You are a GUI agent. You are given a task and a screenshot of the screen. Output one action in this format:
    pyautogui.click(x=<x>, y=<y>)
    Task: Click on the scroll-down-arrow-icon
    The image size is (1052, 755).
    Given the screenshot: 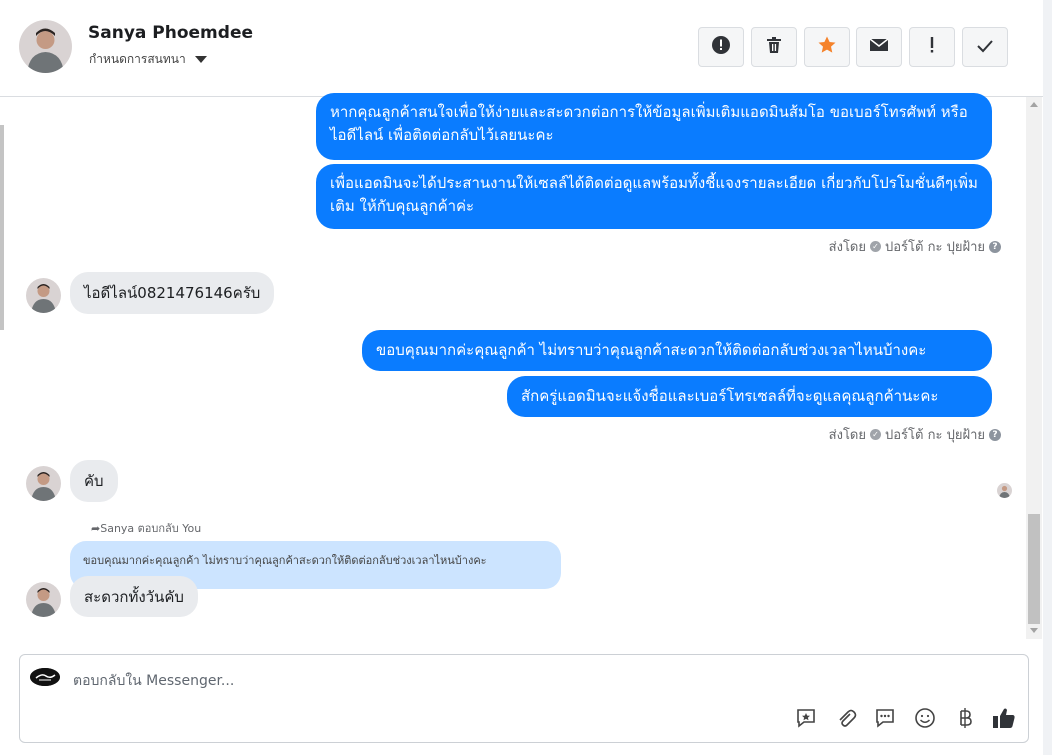 What is the action you would take?
    pyautogui.click(x=1034, y=630)
    